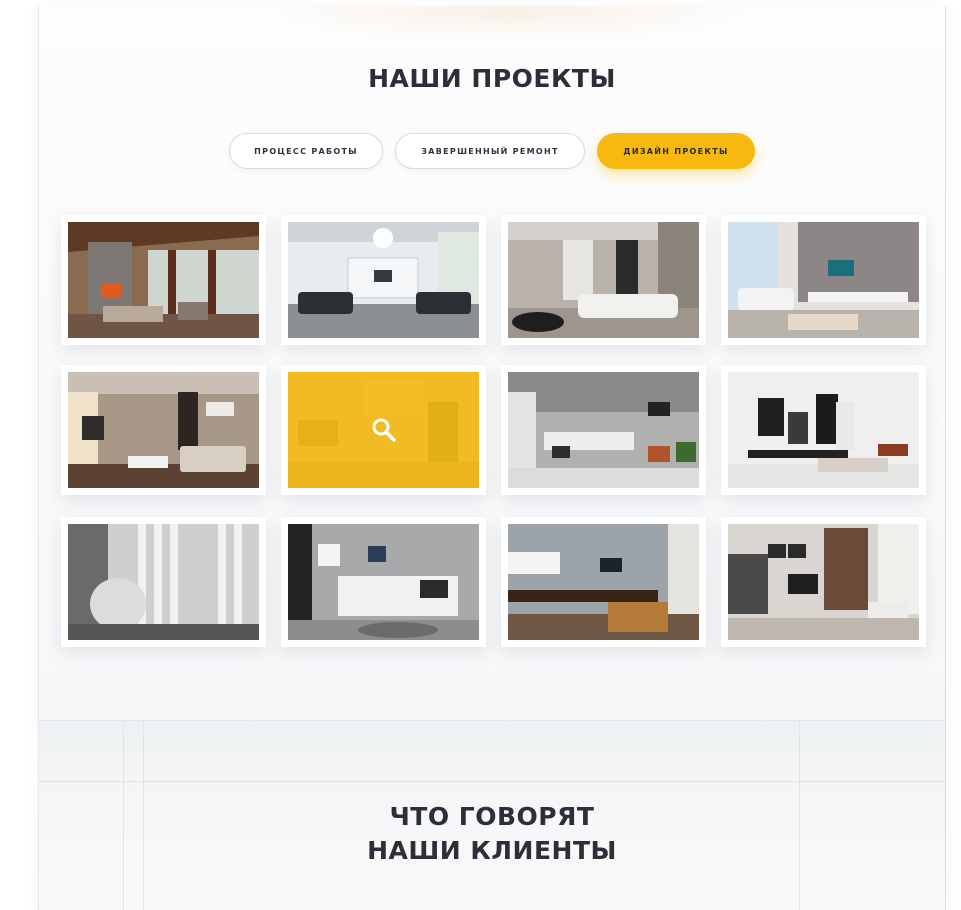 This screenshot has height=910, width=961. I want to click on divider, so click(492, 781).